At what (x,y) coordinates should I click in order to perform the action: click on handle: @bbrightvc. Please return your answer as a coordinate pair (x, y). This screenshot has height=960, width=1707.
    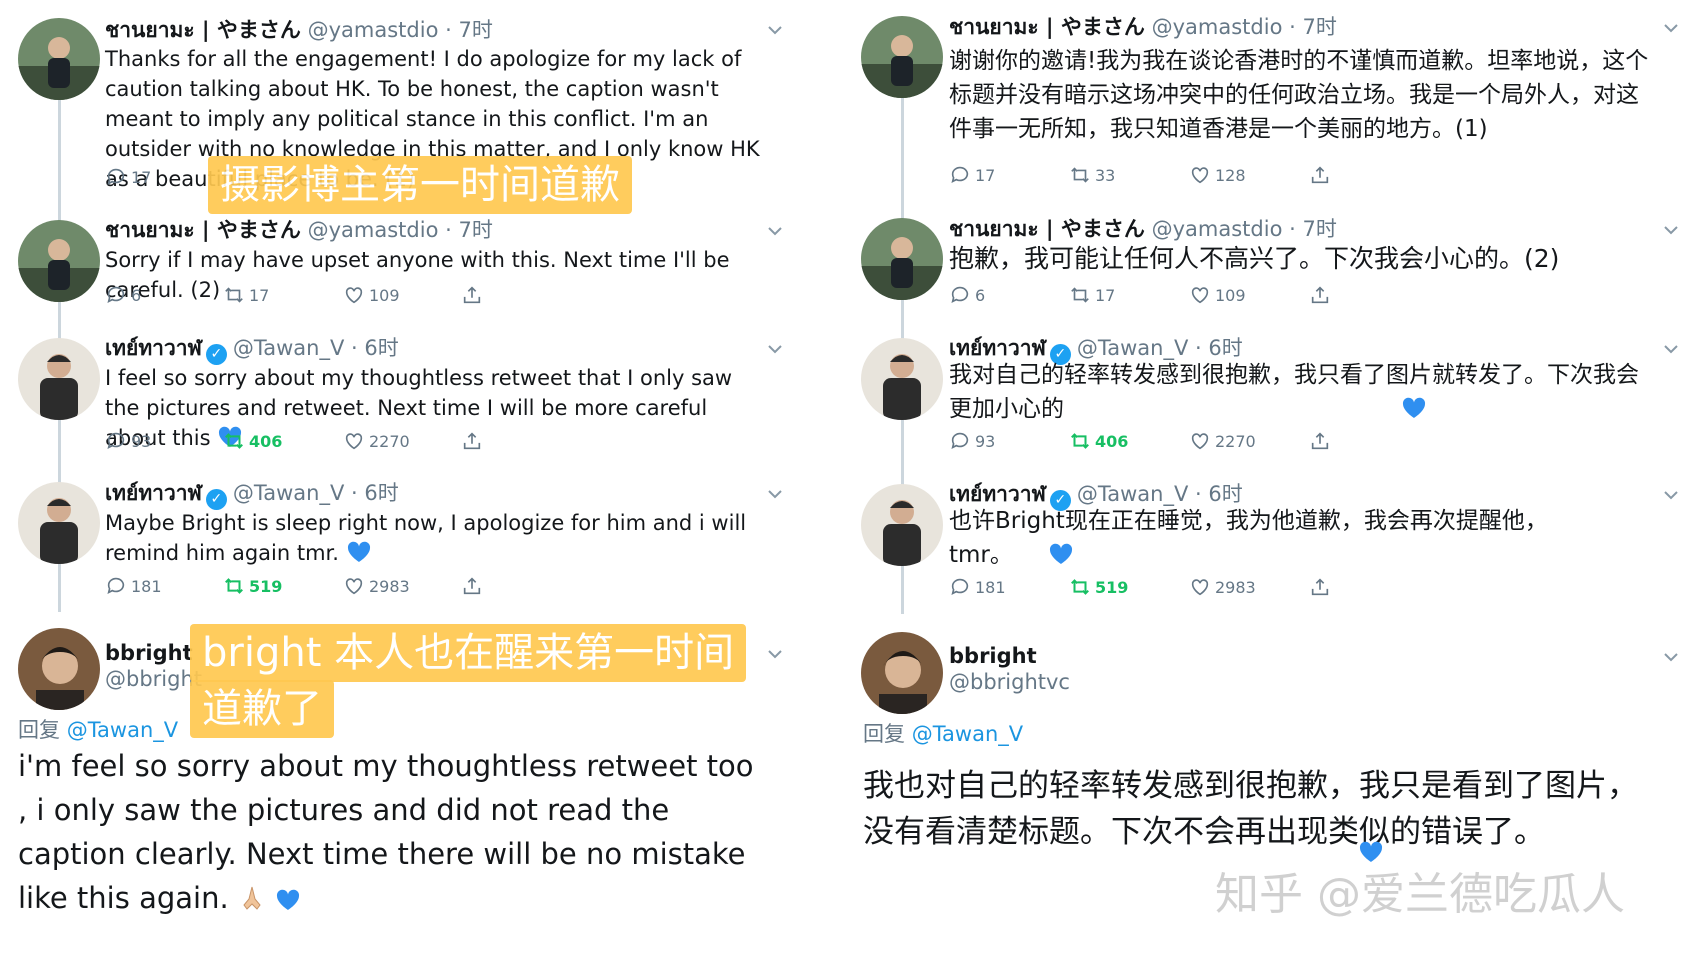
    Looking at the image, I should click on (1009, 682).